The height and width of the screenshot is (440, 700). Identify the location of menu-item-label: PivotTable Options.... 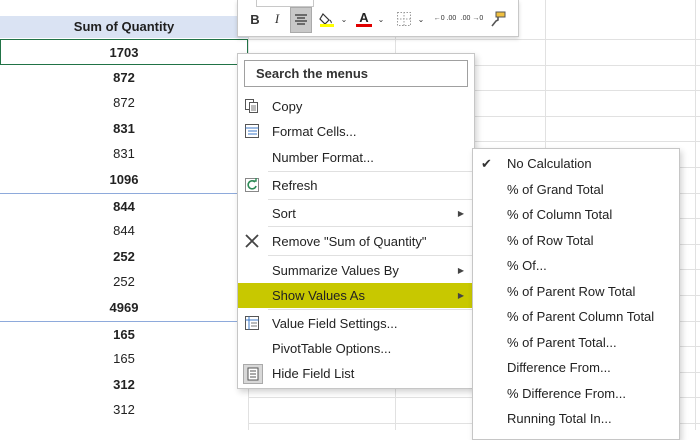
(332, 348).